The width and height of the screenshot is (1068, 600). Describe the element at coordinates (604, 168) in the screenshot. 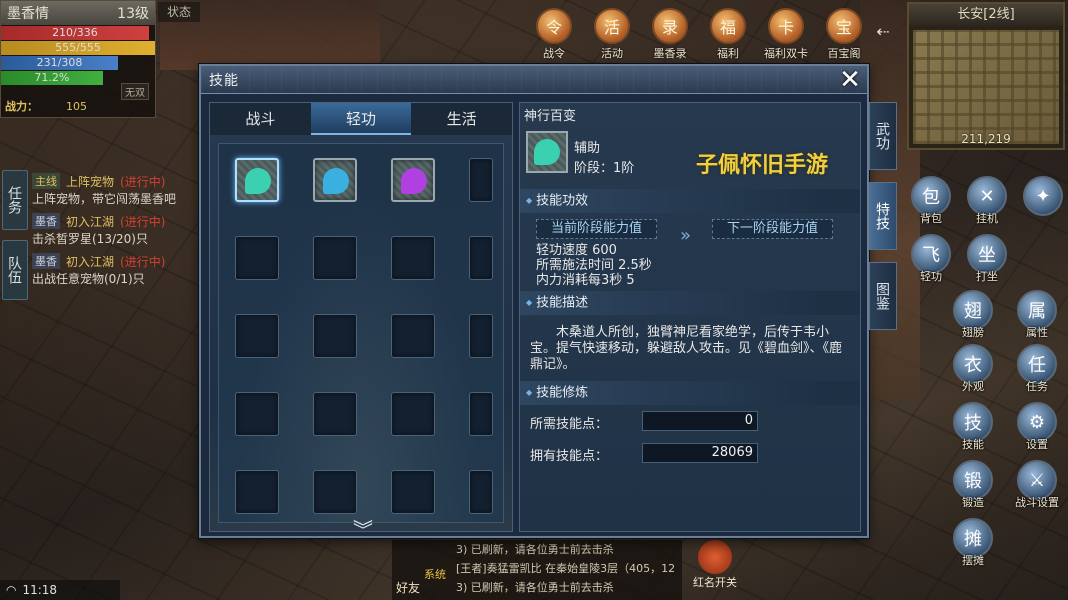

I see `skill-stage: 阶段：1阶` at that location.